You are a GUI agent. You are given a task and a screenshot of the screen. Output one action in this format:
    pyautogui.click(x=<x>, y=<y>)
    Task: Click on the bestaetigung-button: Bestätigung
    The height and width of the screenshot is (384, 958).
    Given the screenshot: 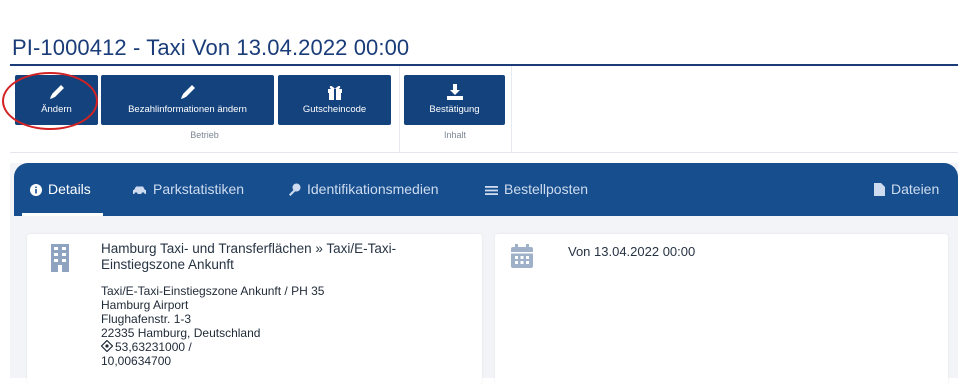 What is the action you would take?
    pyautogui.click(x=454, y=100)
    